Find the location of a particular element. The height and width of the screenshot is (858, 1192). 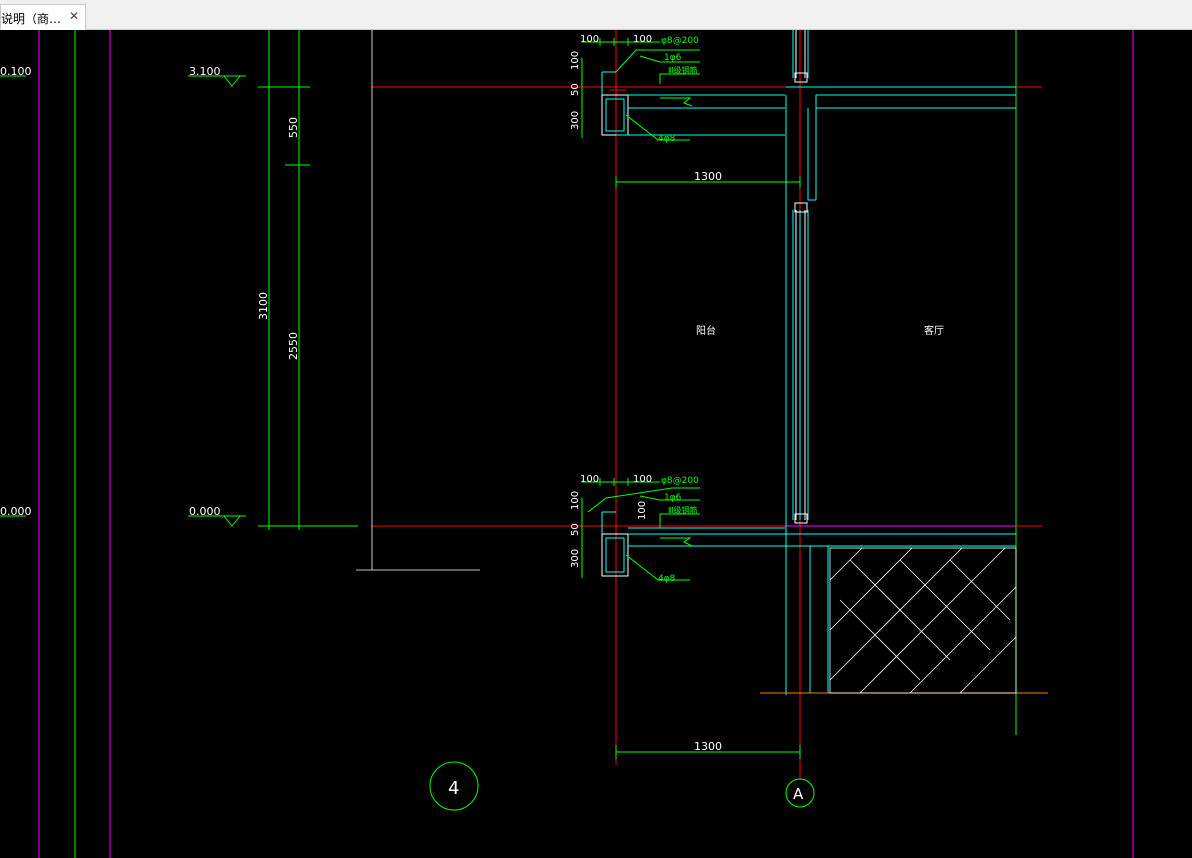

dim-100-d: 100 is located at coordinates (589, 479).